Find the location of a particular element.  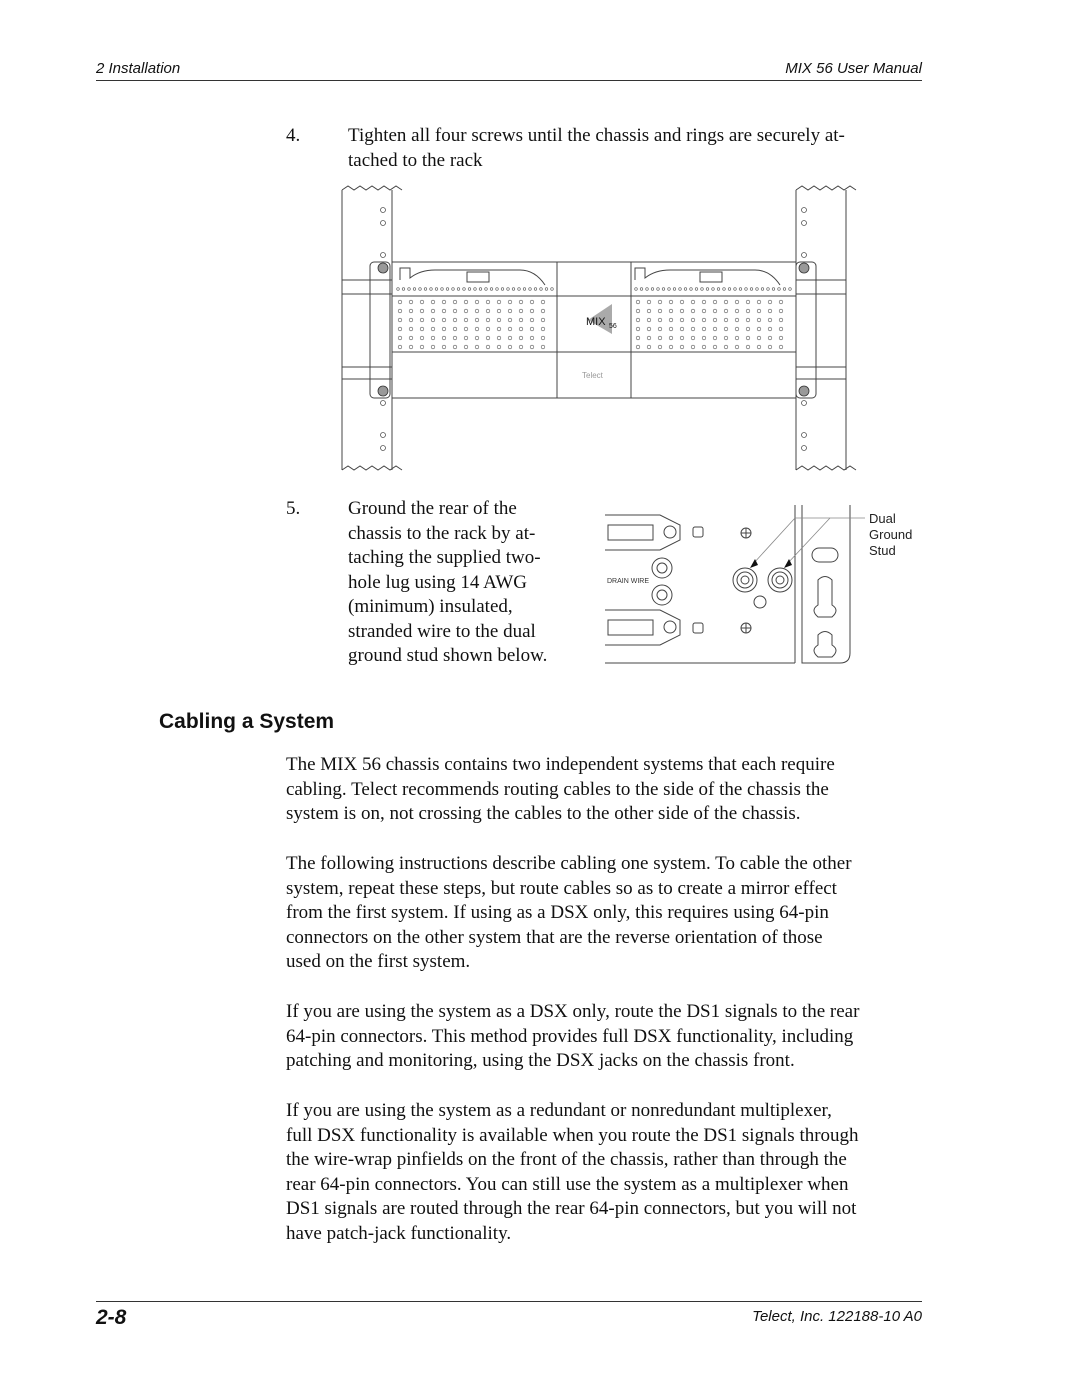

callout-line-1: Dual is located at coordinates (882, 518).